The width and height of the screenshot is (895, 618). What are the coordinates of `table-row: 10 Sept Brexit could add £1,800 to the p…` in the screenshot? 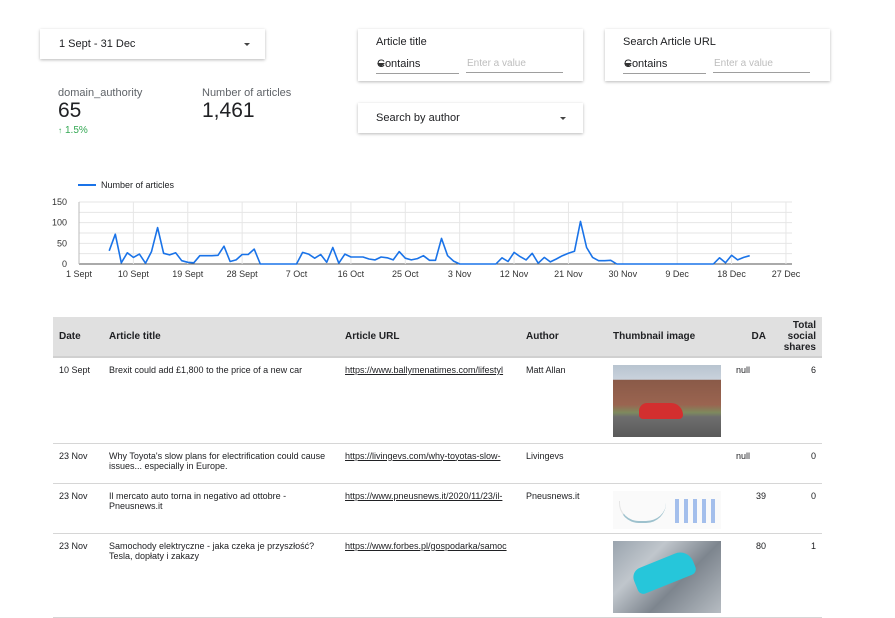 It's located at (437, 400).